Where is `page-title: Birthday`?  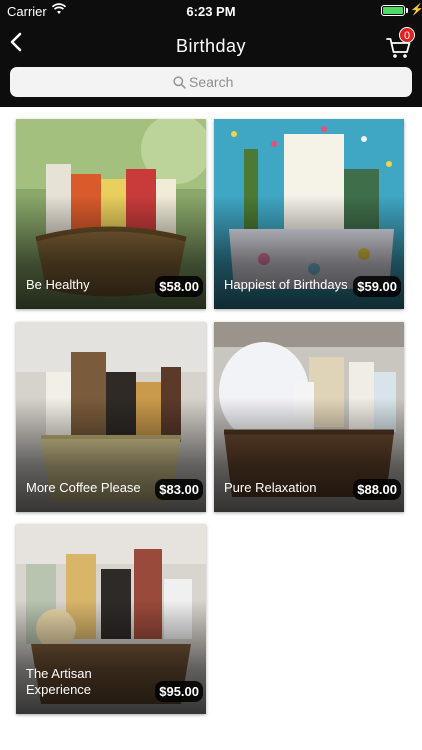 page-title: Birthday is located at coordinates (211, 46).